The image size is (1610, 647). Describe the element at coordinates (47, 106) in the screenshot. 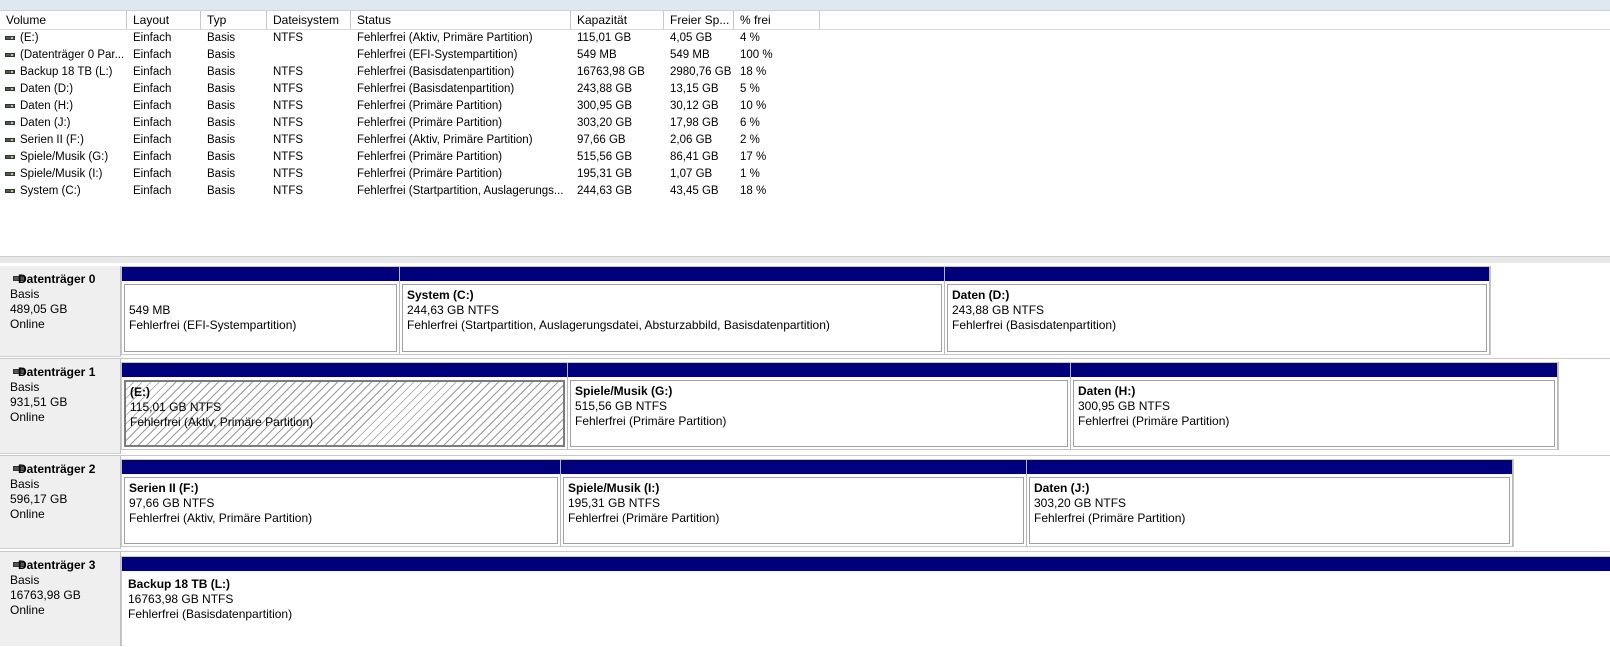

I see `cell-volume: Daten (H:)` at that location.